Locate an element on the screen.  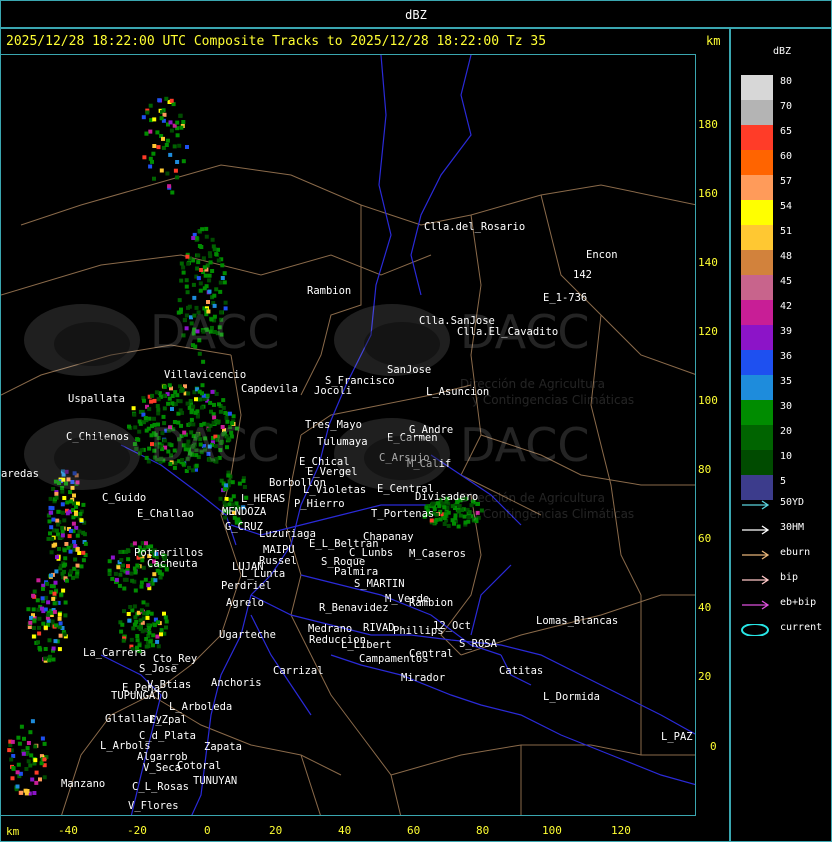
track-legend-item: eb+bip is located at coordinates (784, 604).